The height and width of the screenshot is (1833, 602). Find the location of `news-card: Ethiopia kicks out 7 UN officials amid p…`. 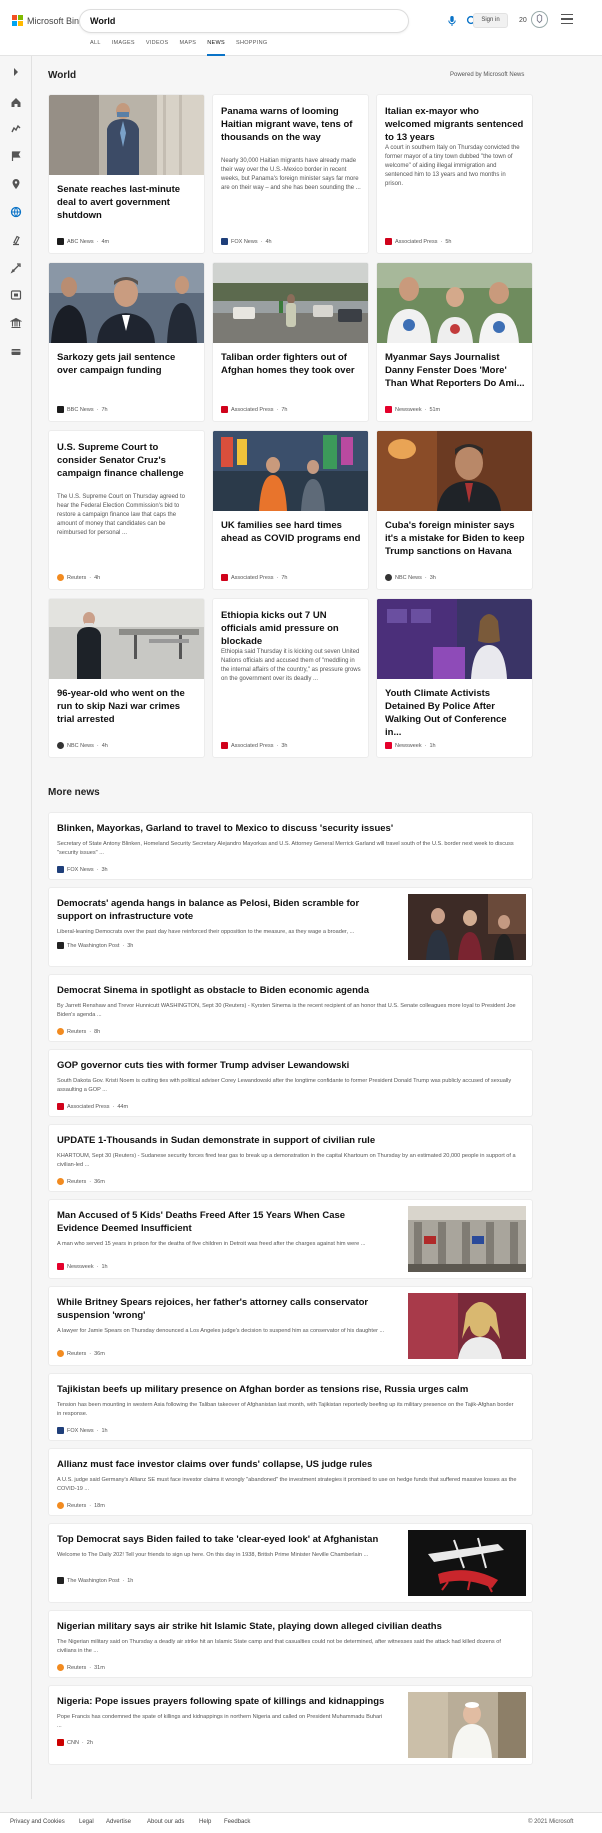

news-card: Ethiopia kicks out 7 UN officials amid p… is located at coordinates (290, 678).